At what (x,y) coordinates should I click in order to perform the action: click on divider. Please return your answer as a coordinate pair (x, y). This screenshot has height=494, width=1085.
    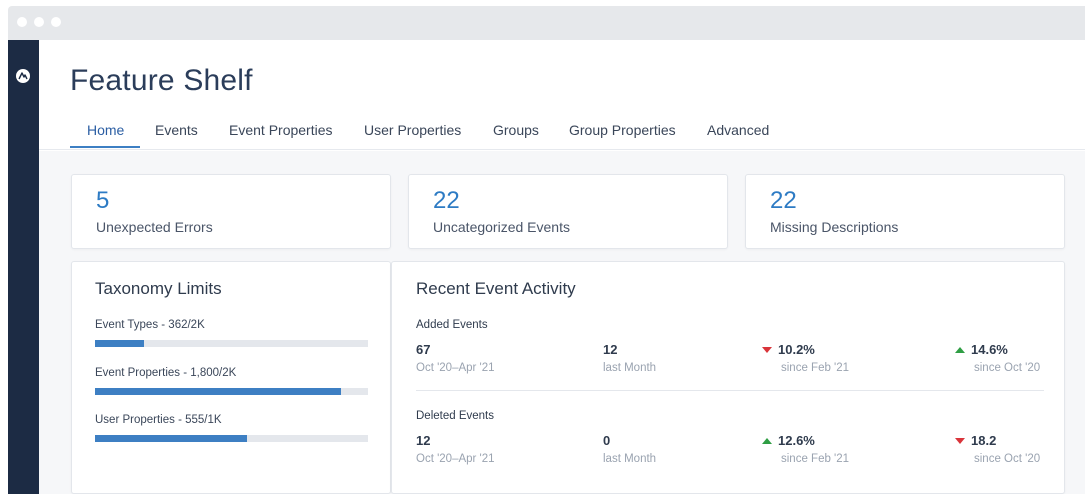
    Looking at the image, I should click on (730, 390).